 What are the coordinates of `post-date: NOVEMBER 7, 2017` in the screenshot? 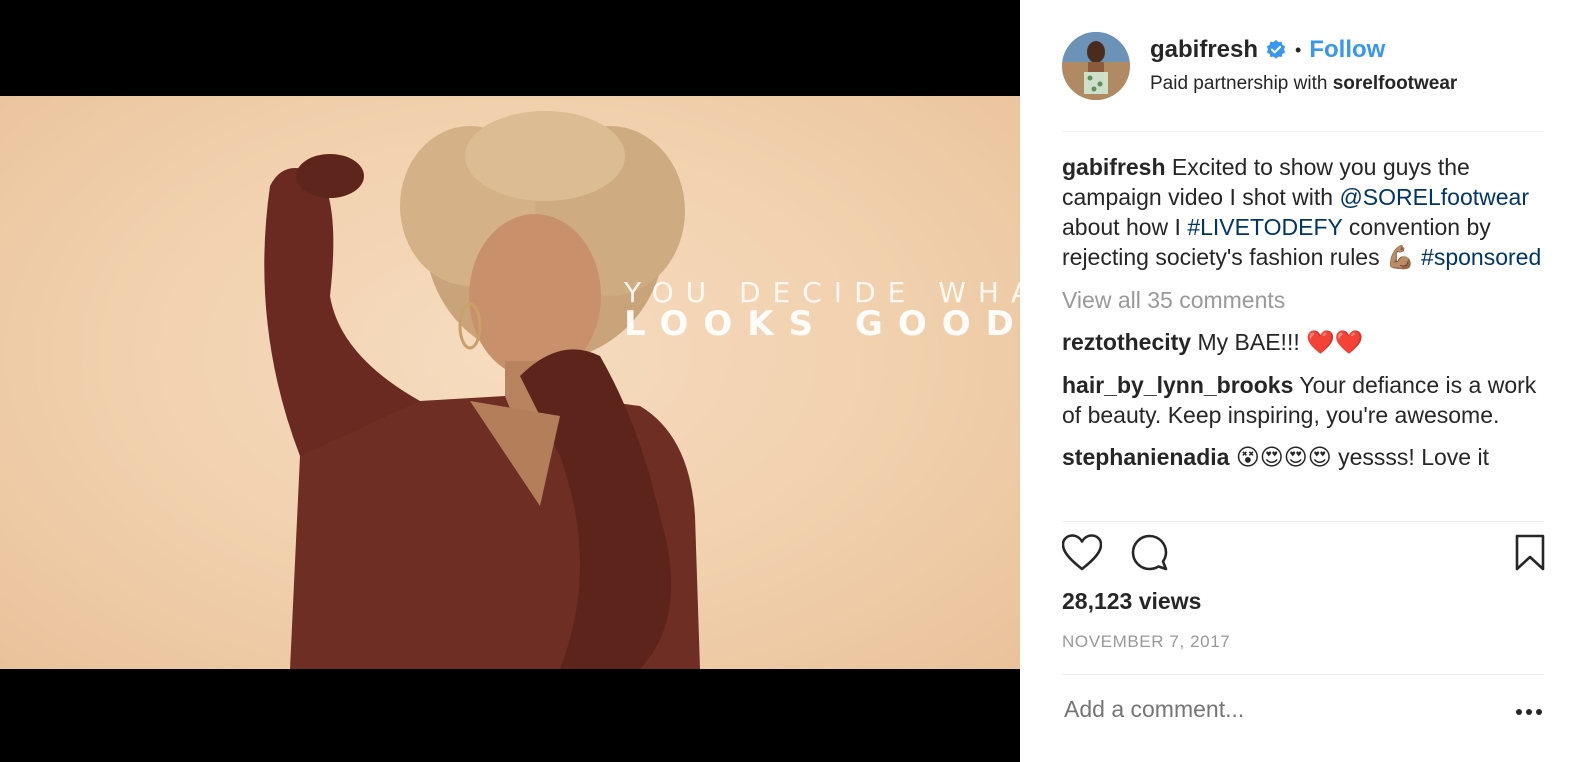 It's located at (1146, 642).